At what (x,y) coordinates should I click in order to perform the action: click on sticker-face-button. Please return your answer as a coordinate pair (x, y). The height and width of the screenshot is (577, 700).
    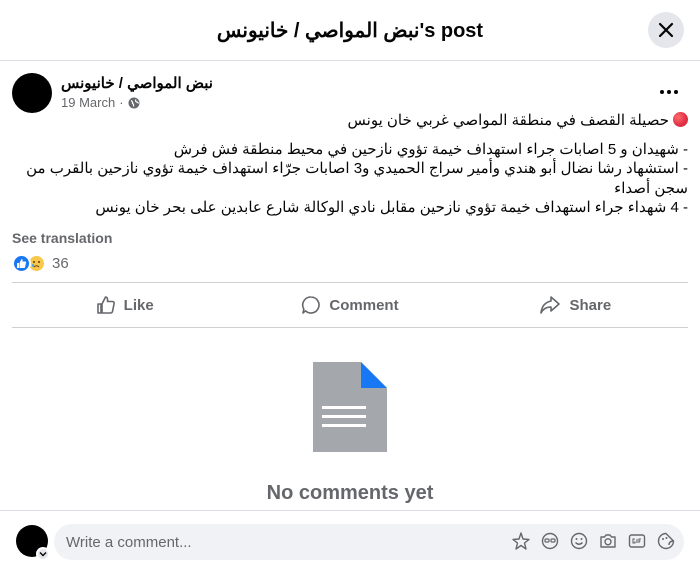
    Looking at the image, I should click on (666, 541).